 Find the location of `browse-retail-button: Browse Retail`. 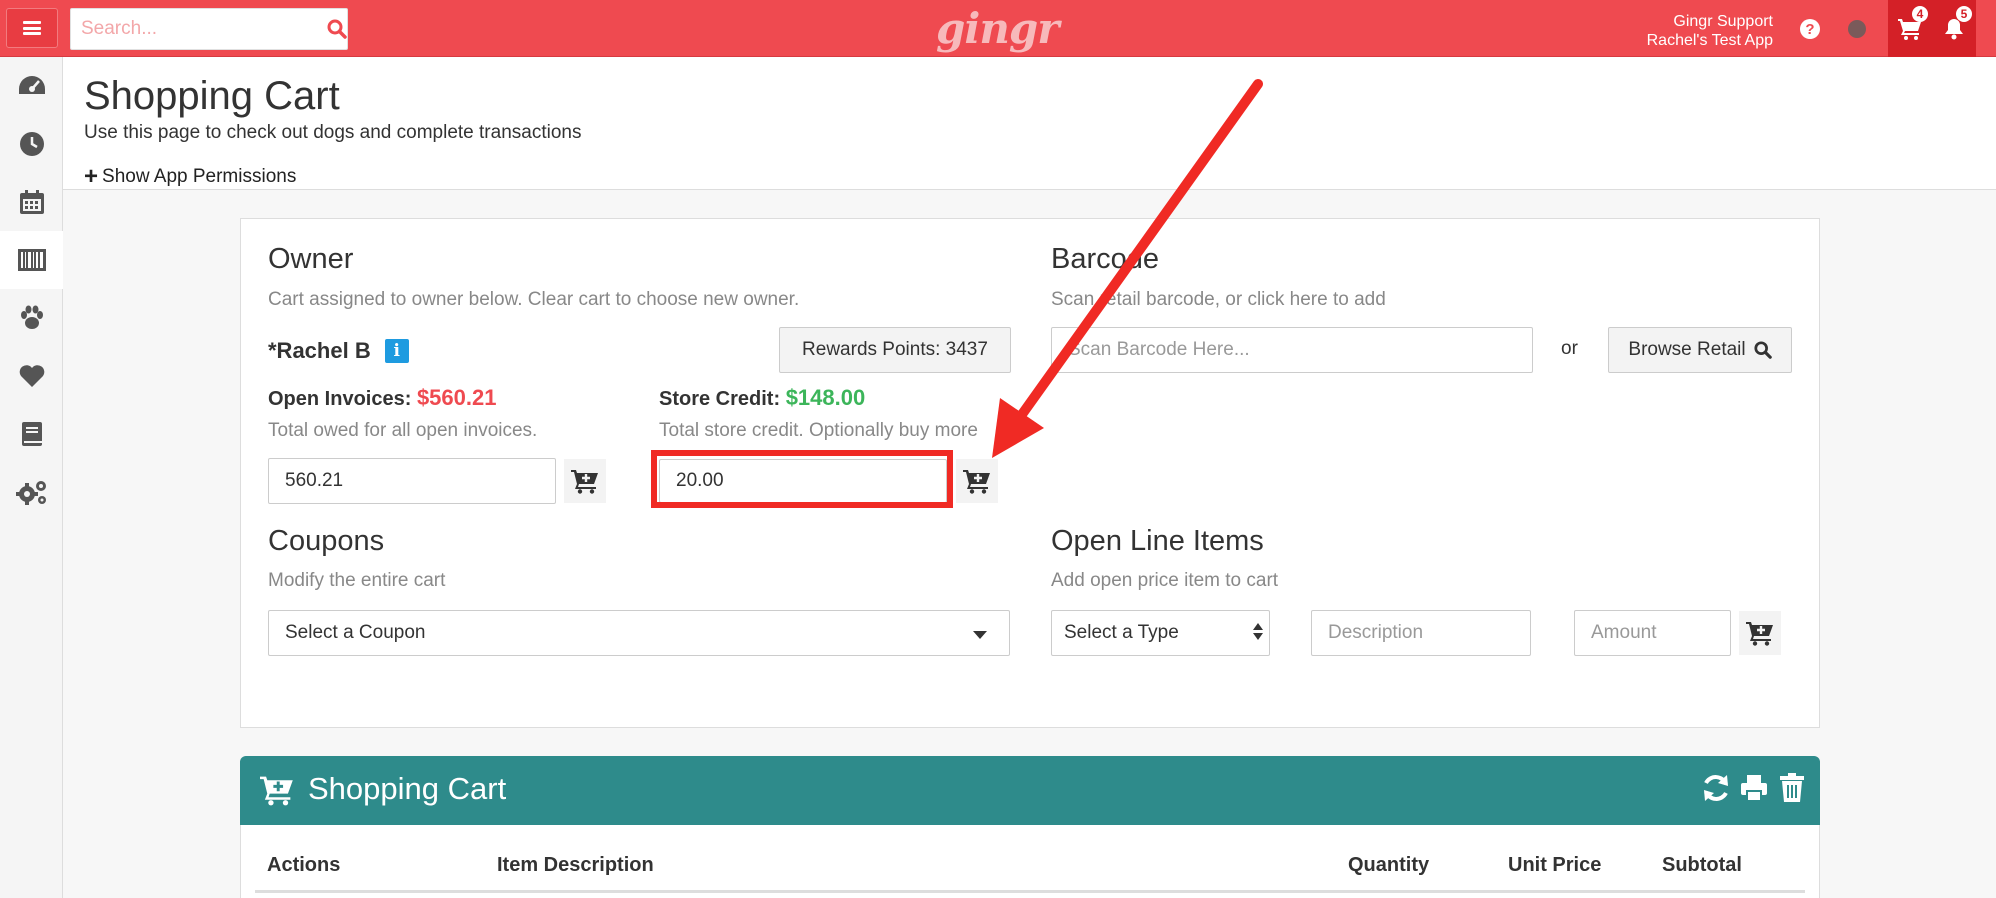

browse-retail-button: Browse Retail is located at coordinates (1700, 350).